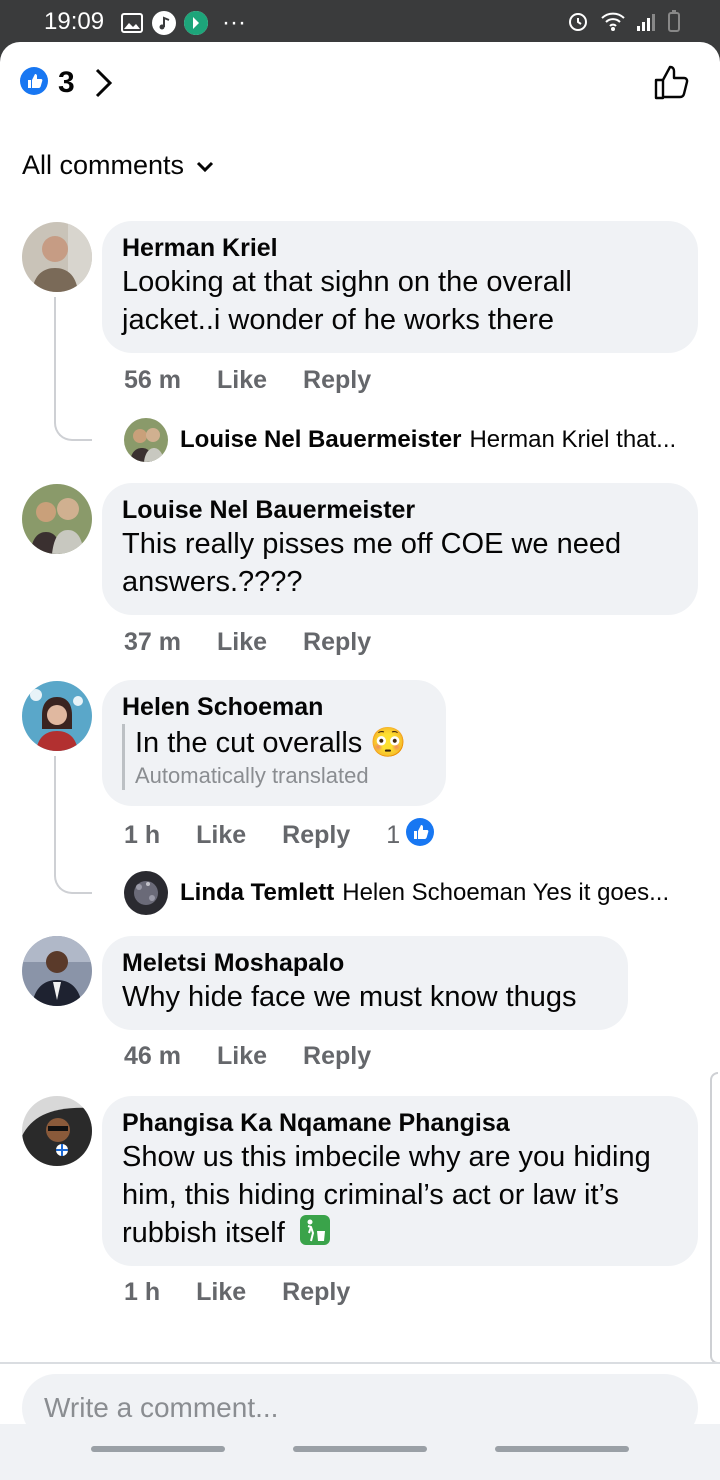 The width and height of the screenshot is (720, 1480). What do you see at coordinates (400, 248) in the screenshot?
I see `comment-author: Herman Kriel` at bounding box center [400, 248].